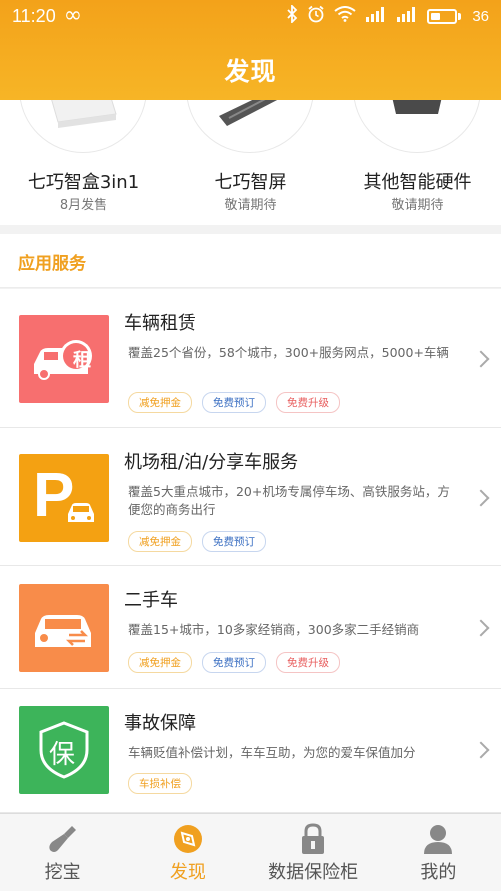 The image size is (501, 891). Describe the element at coordinates (64, 498) in the screenshot. I see `parking-icon: P` at that location.